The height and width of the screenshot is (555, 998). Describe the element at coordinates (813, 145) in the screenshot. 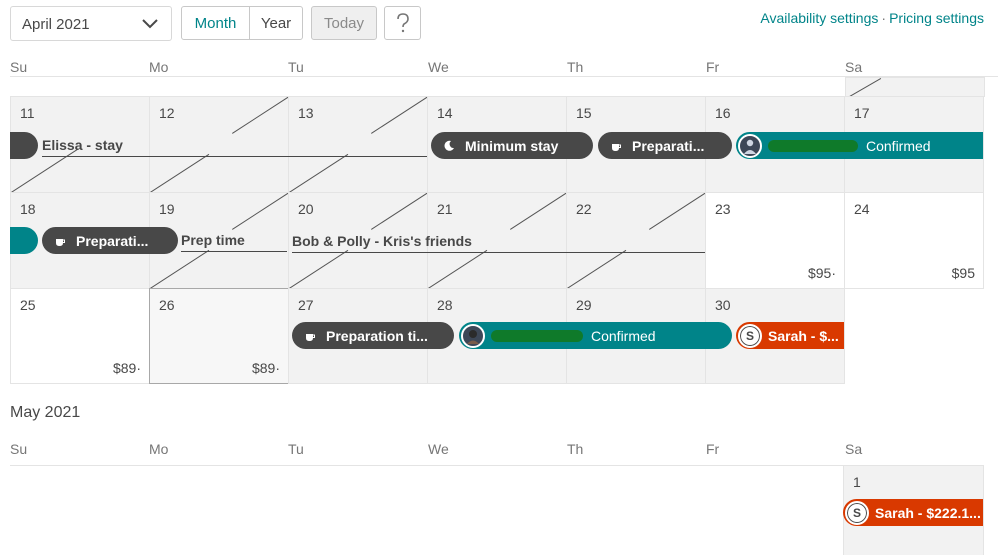

I see `redacted-guest-name` at that location.